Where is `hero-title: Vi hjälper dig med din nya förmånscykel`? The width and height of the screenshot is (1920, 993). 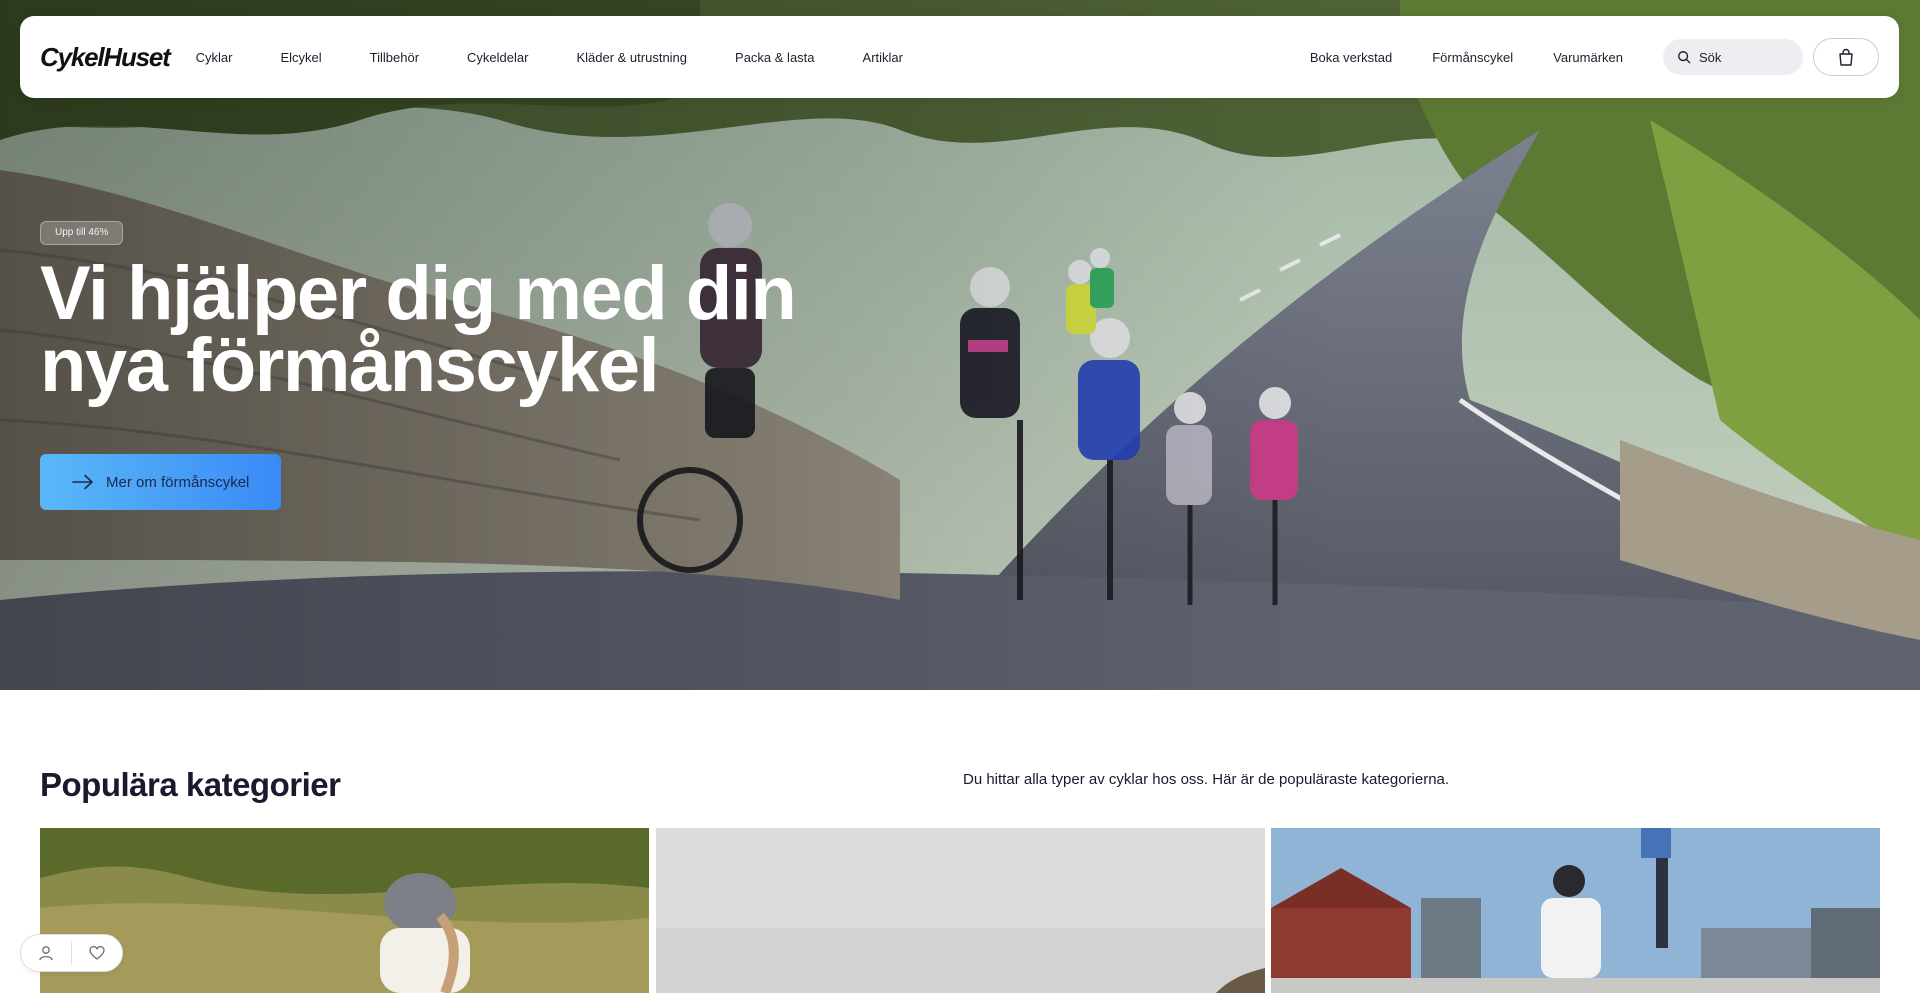 hero-title: Vi hjälper dig med din nya förmånscykel is located at coordinates (418, 329).